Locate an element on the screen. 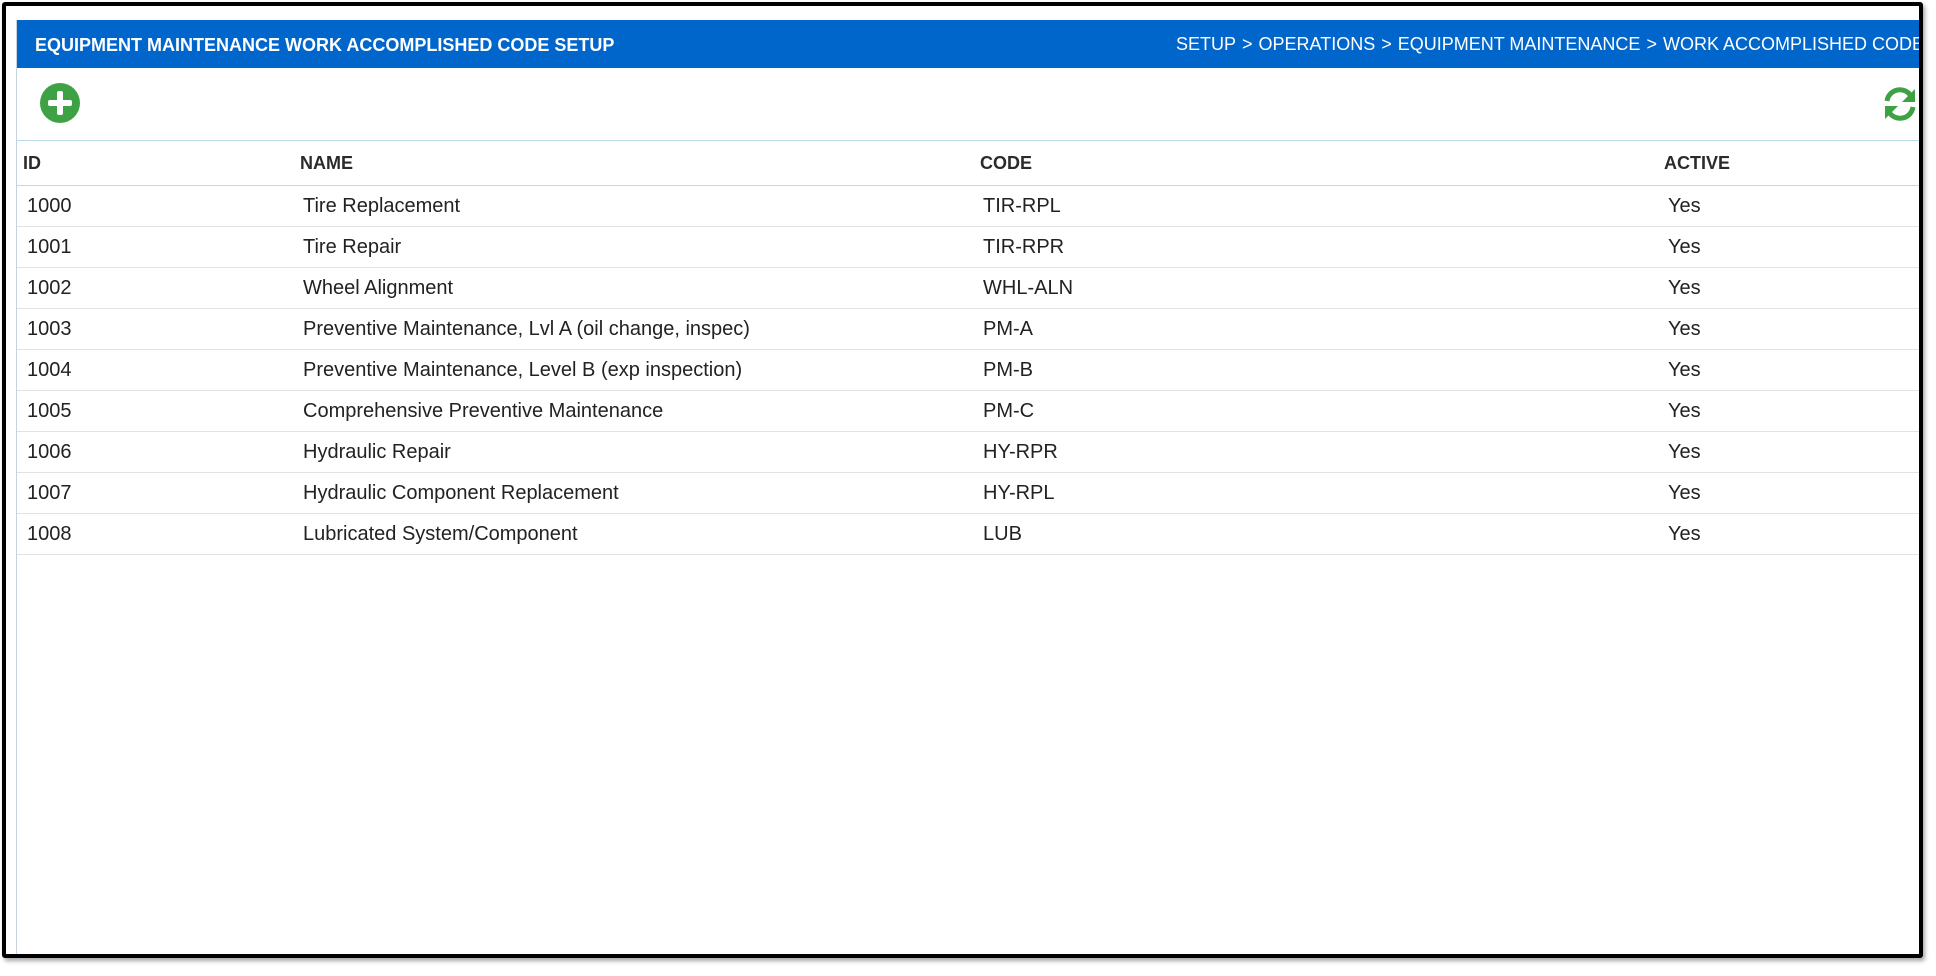  cell-name: Tire Repair is located at coordinates (640, 247).